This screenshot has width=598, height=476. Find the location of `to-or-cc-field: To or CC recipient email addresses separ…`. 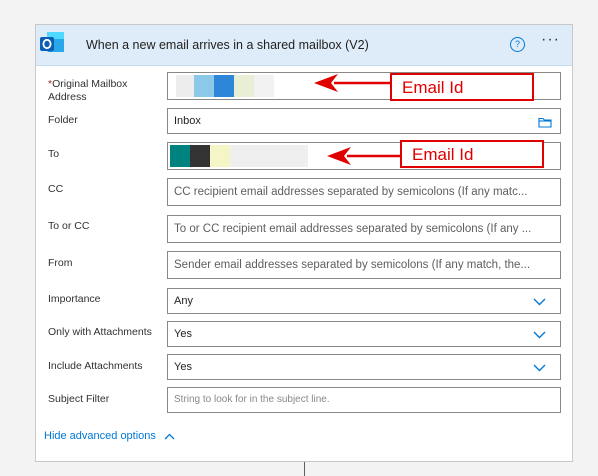

to-or-cc-field: To or CC recipient email addresses separ… is located at coordinates (364, 229).